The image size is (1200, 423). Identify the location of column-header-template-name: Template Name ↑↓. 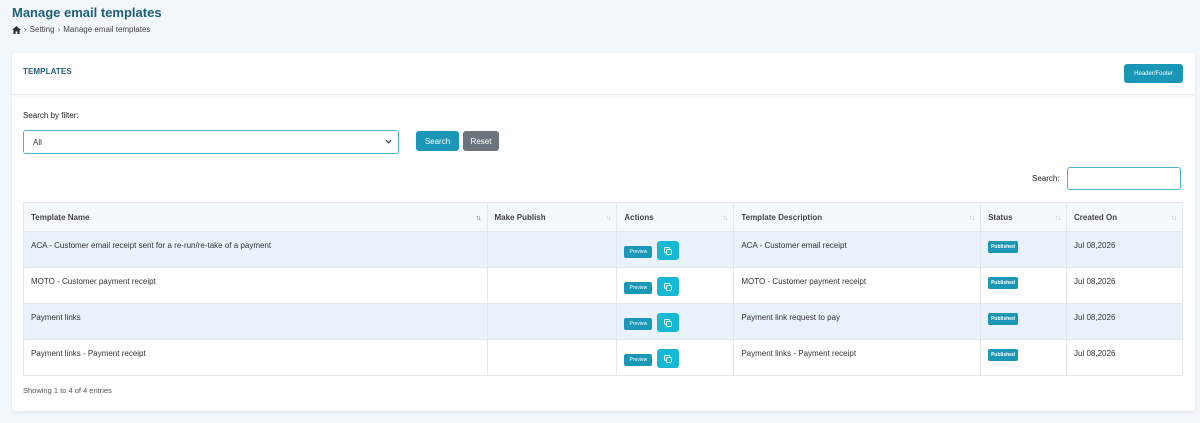
(255, 217).